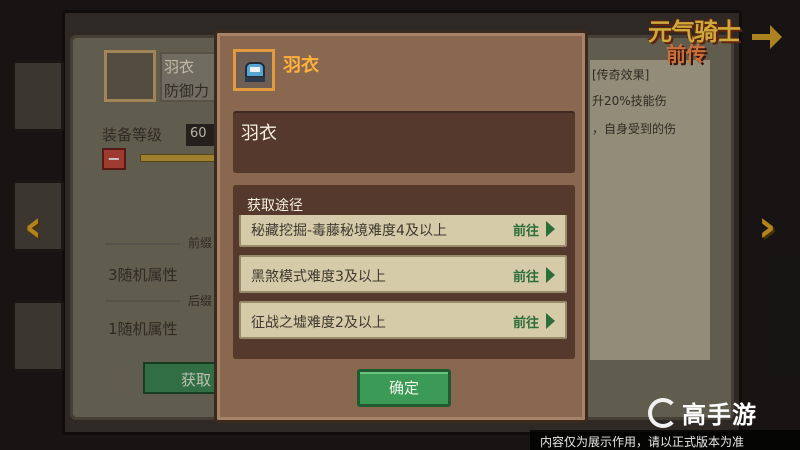 The image size is (800, 450). I want to click on item-icon, so click(254, 70).